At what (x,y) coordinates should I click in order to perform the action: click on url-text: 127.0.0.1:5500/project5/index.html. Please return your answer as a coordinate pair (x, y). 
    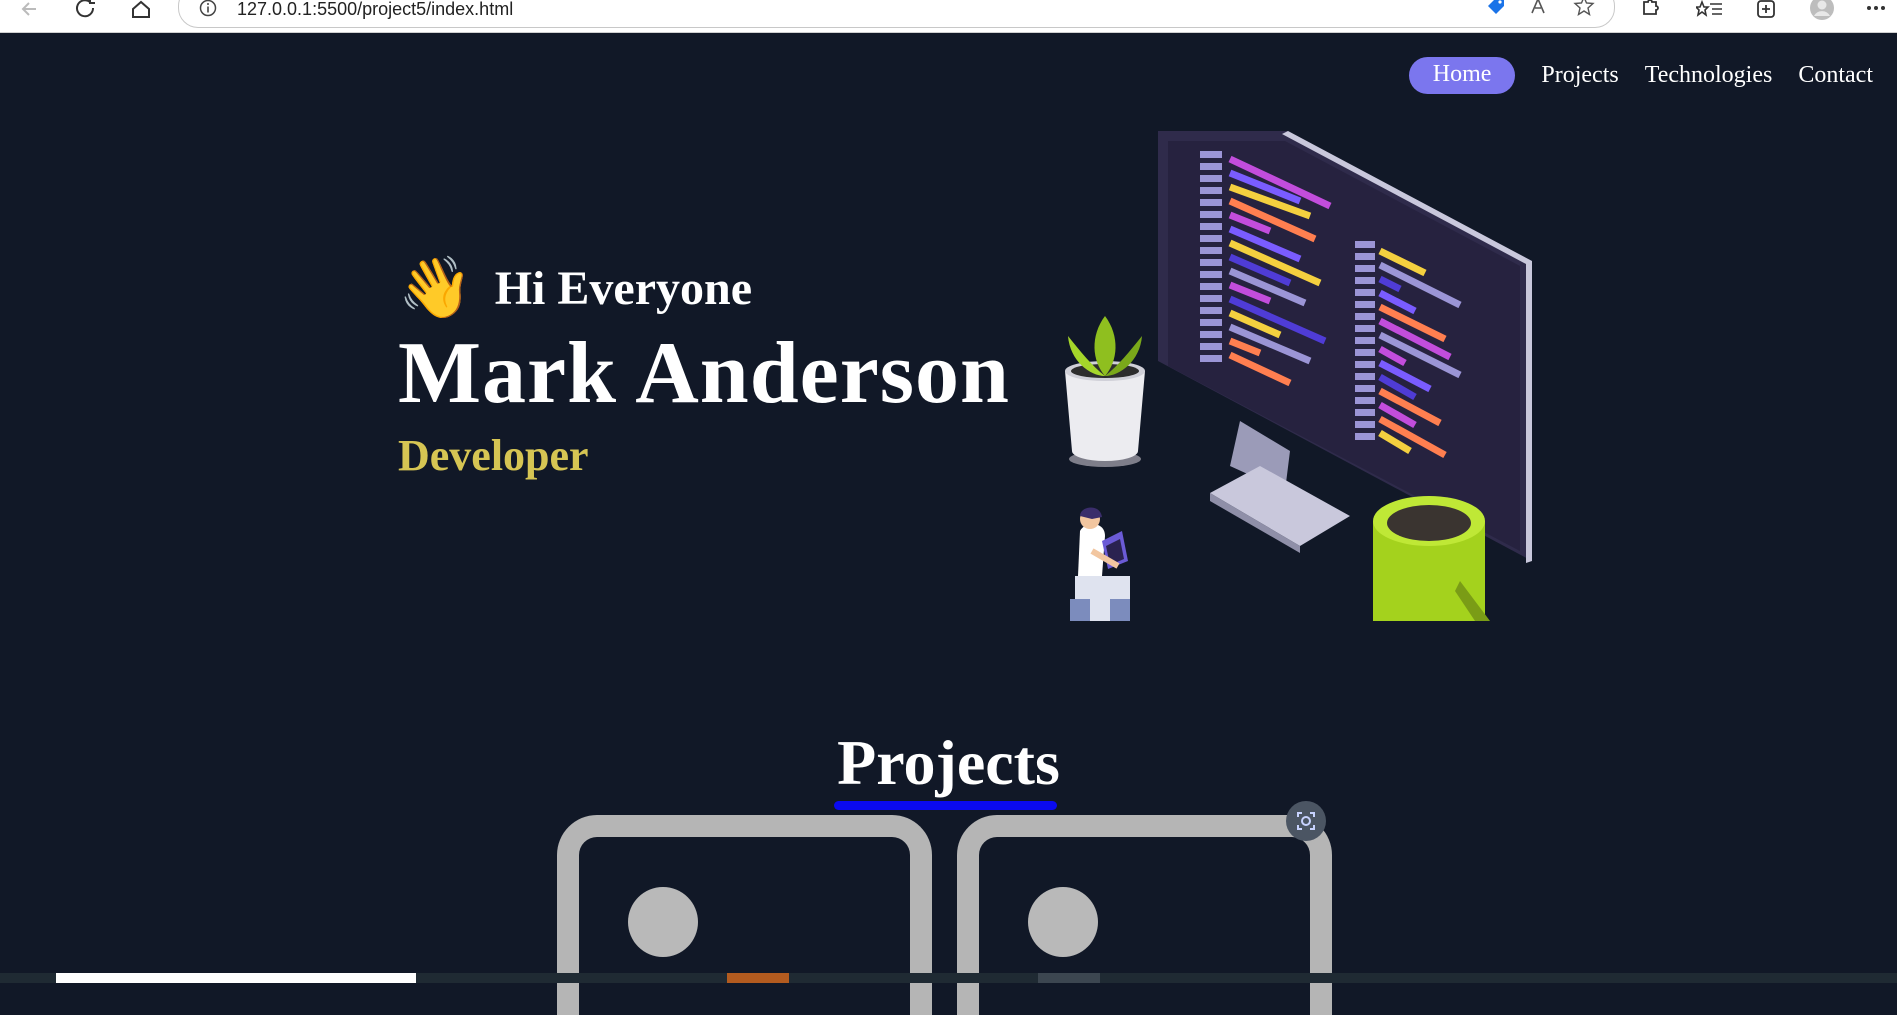
    Looking at the image, I should click on (375, 9).